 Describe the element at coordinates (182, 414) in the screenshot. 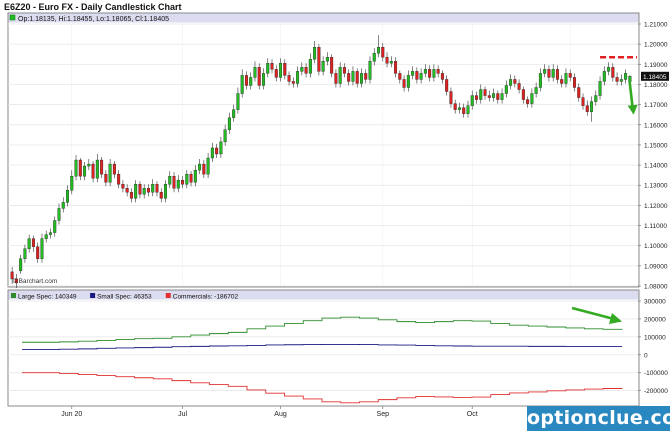

I see `x-tick-label: Jul` at that location.